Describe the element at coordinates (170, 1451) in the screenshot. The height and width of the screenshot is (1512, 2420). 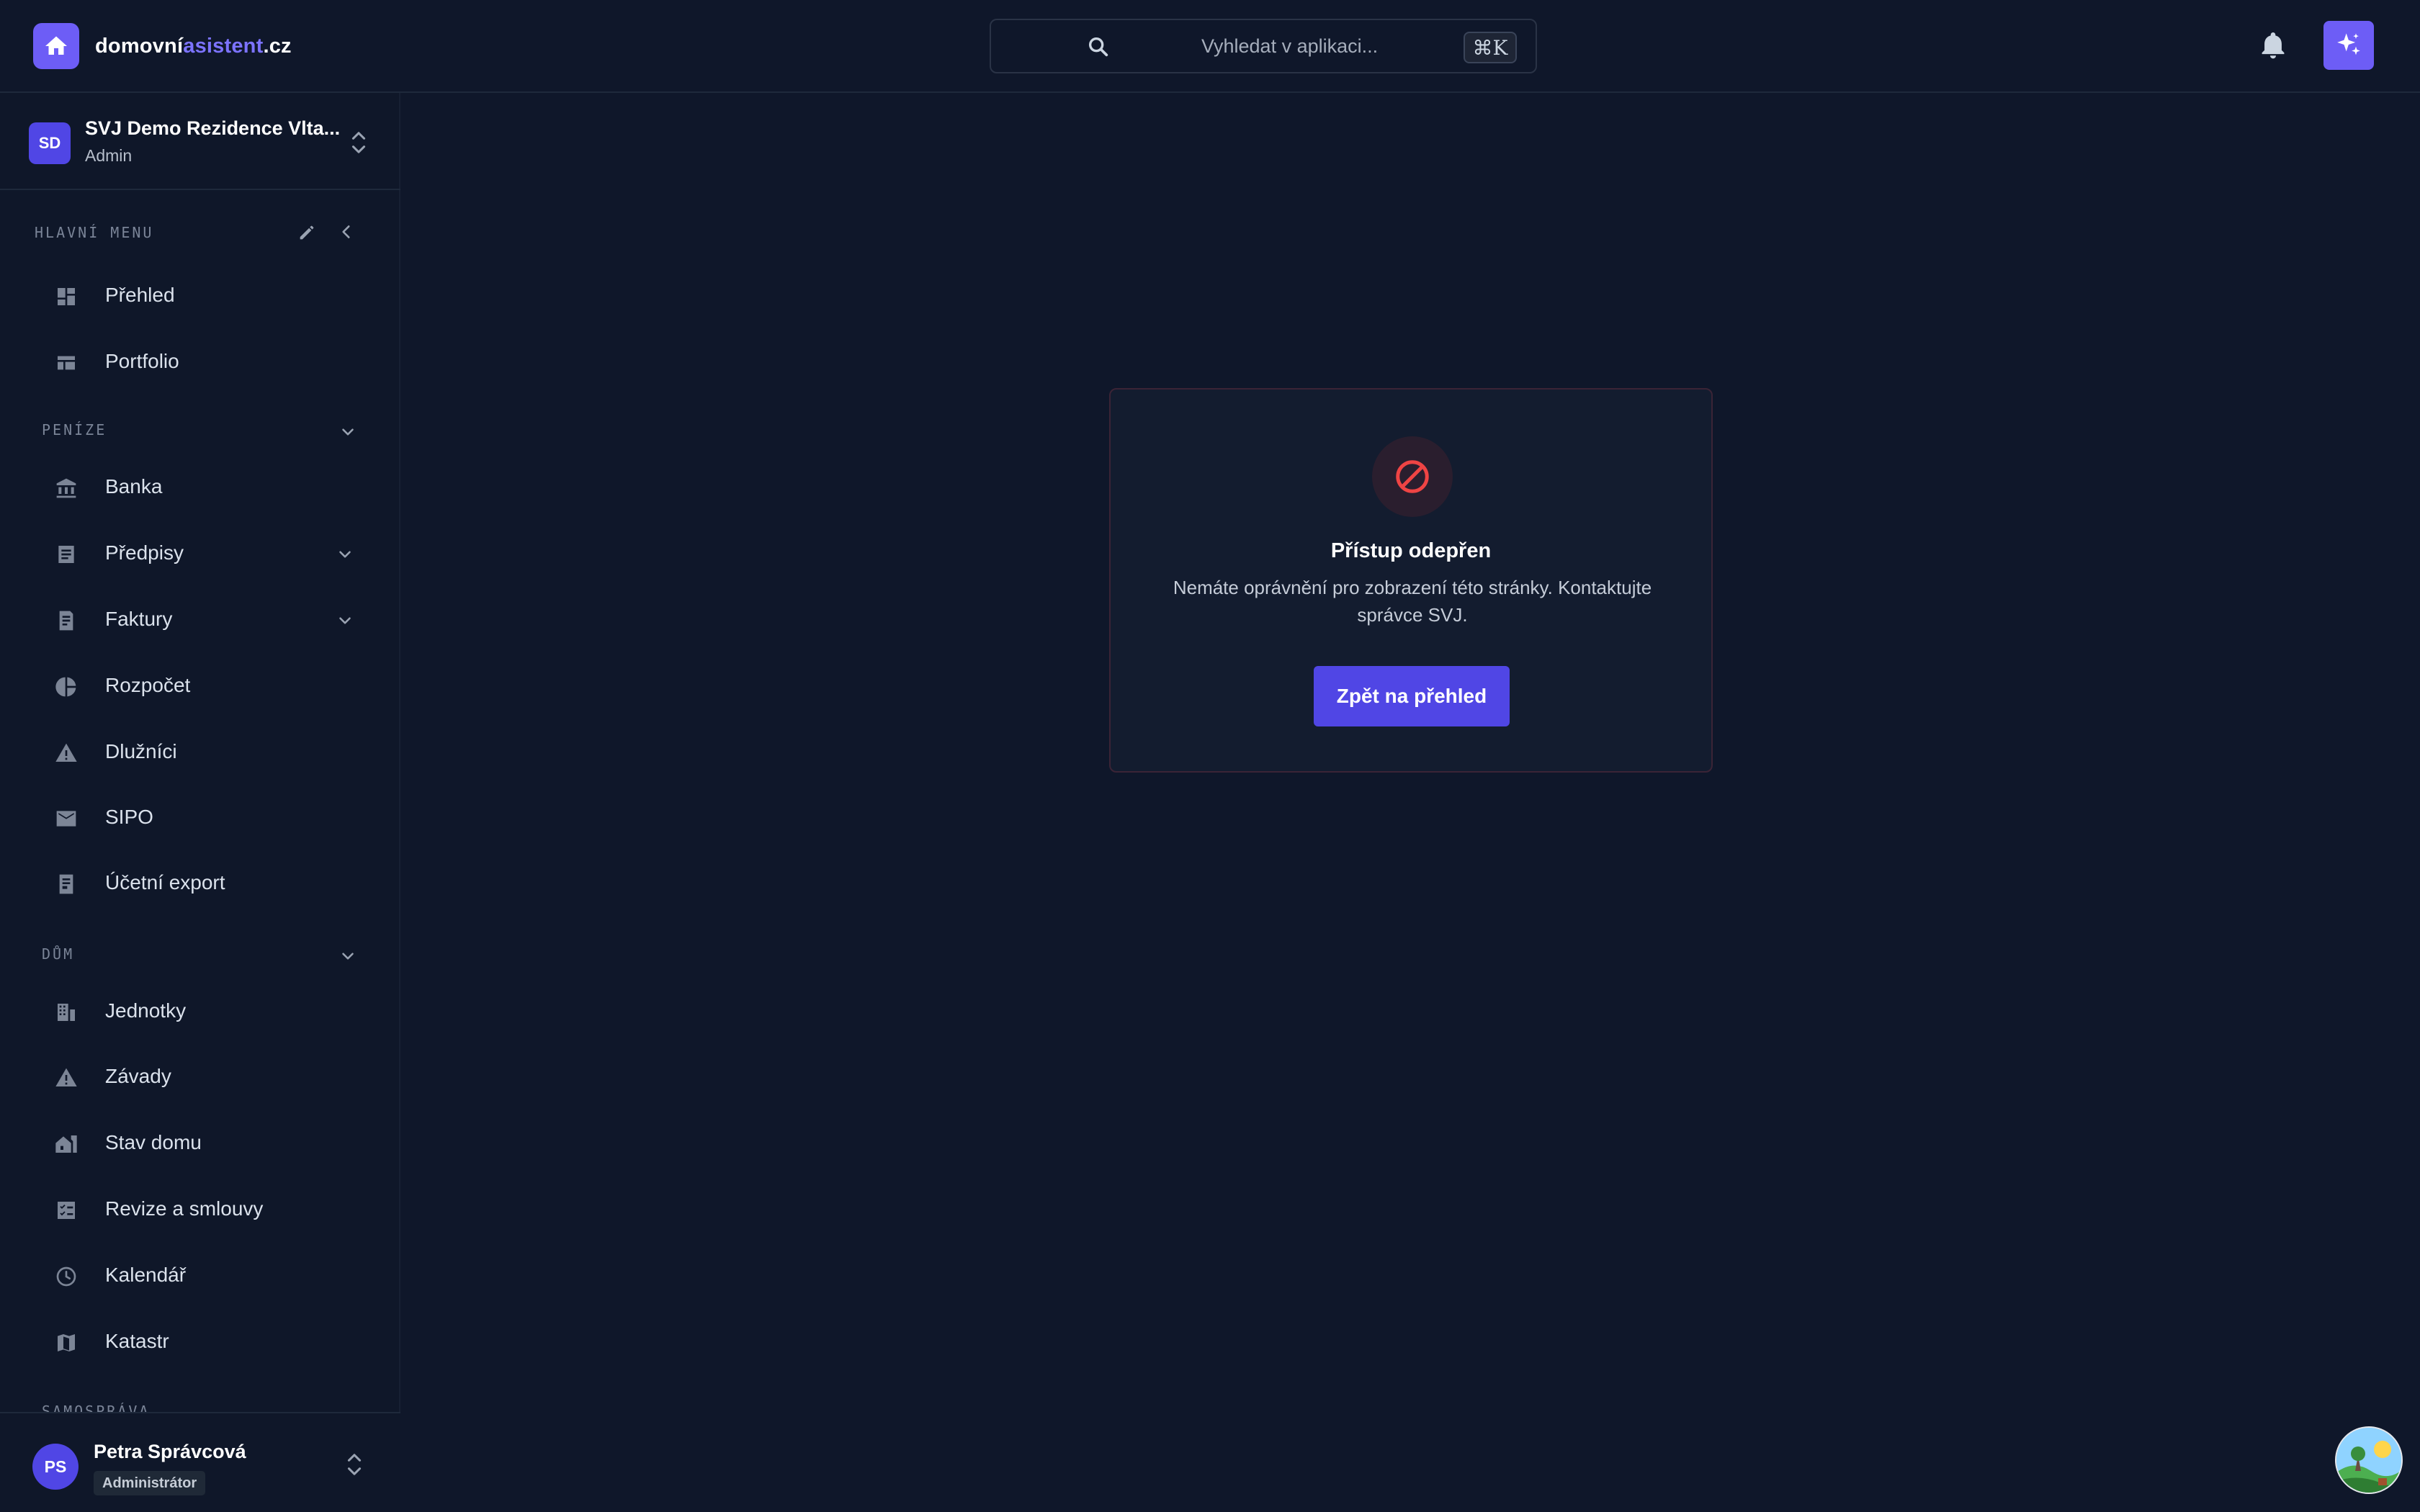
I see `user-name: Petra Správcová` at that location.